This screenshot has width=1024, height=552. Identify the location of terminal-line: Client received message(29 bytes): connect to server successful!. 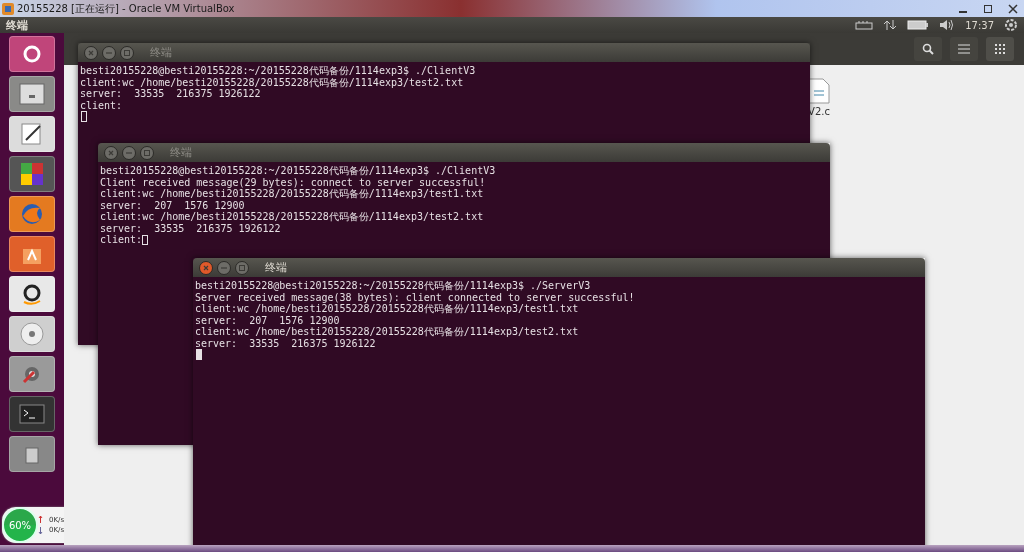
(293, 182).